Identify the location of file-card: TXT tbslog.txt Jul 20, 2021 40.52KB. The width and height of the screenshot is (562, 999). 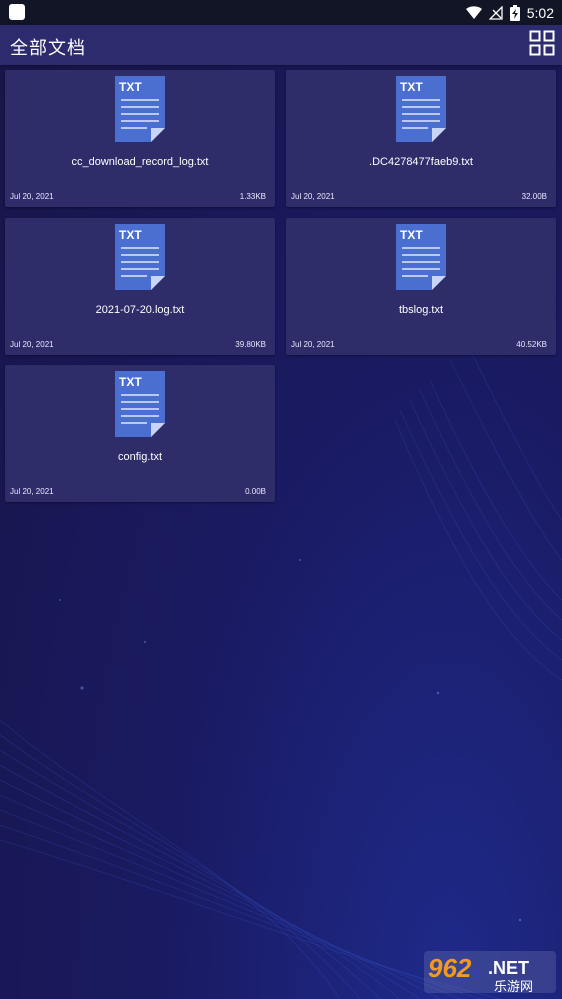
(421, 286).